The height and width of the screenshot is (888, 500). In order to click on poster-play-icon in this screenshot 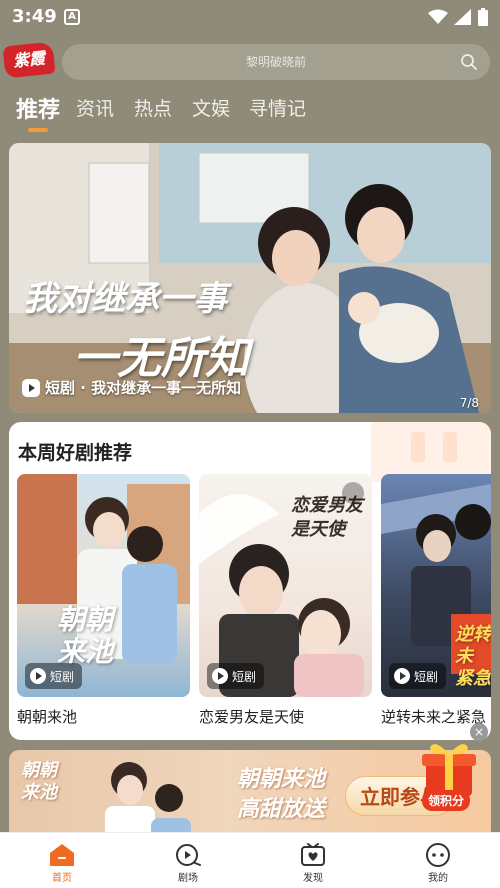, I will do `click(353, 493)`.